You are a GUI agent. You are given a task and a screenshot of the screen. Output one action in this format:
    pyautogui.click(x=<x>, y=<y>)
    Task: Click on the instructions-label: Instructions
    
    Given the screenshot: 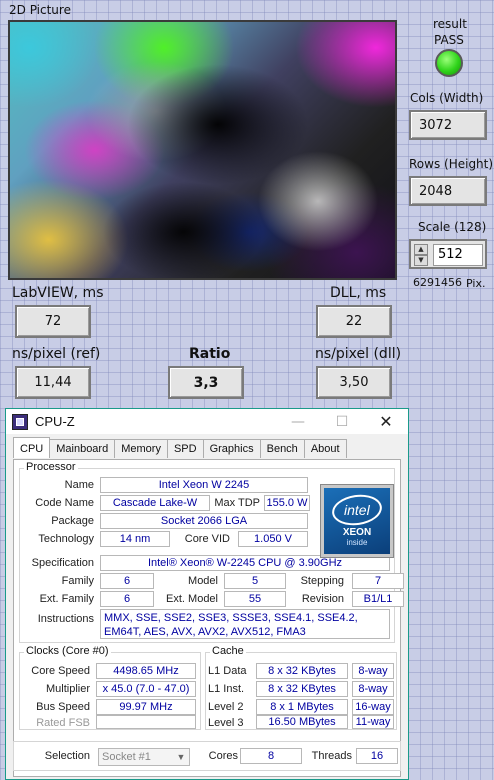 What is the action you would take?
    pyautogui.click(x=65, y=619)
    